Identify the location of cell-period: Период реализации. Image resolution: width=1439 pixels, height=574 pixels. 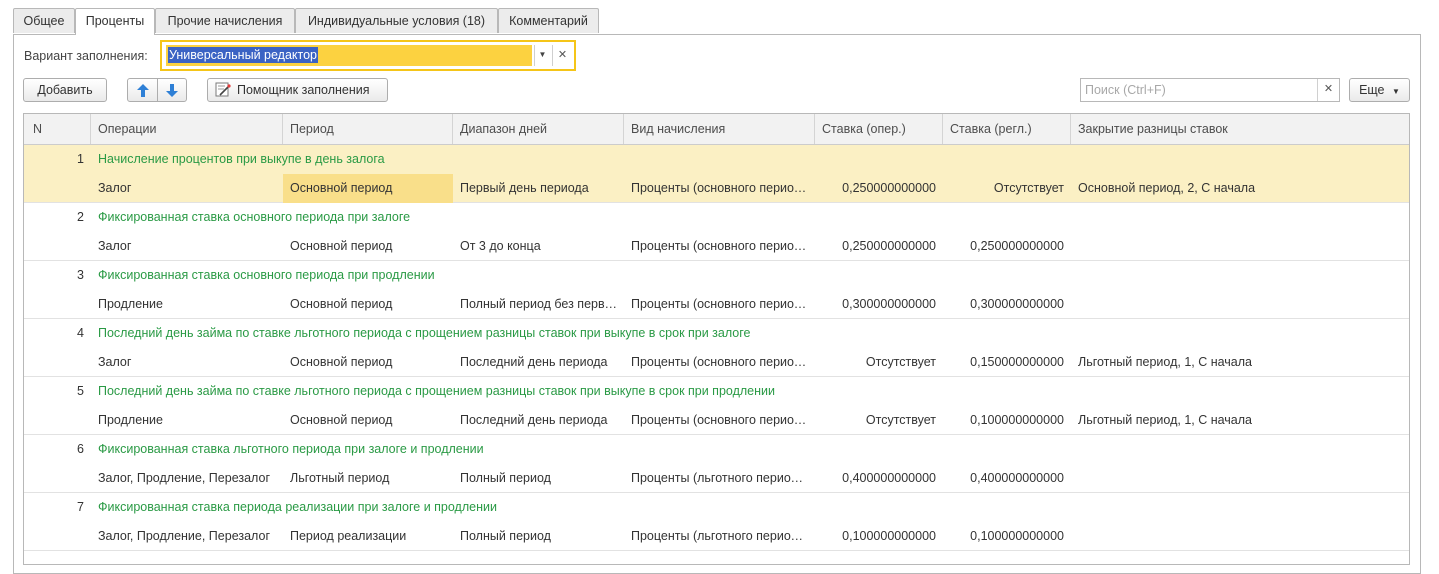
(368, 536).